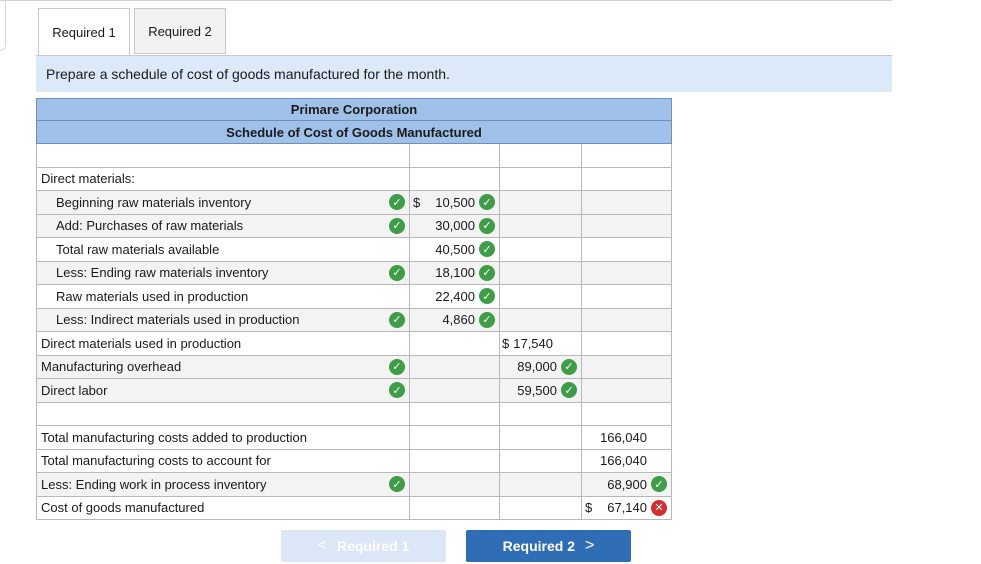 Image resolution: width=981 pixels, height=564 pixels. What do you see at coordinates (626, 507) in the screenshot?
I see `amount-cell: $ 67,140 ✕` at bounding box center [626, 507].